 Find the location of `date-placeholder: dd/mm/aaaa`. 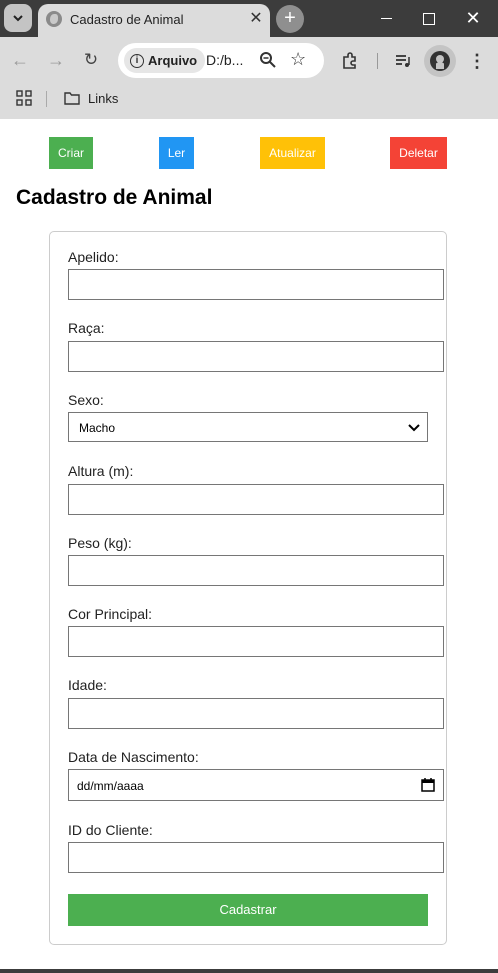

date-placeholder: dd/mm/aaaa is located at coordinates (110, 786).